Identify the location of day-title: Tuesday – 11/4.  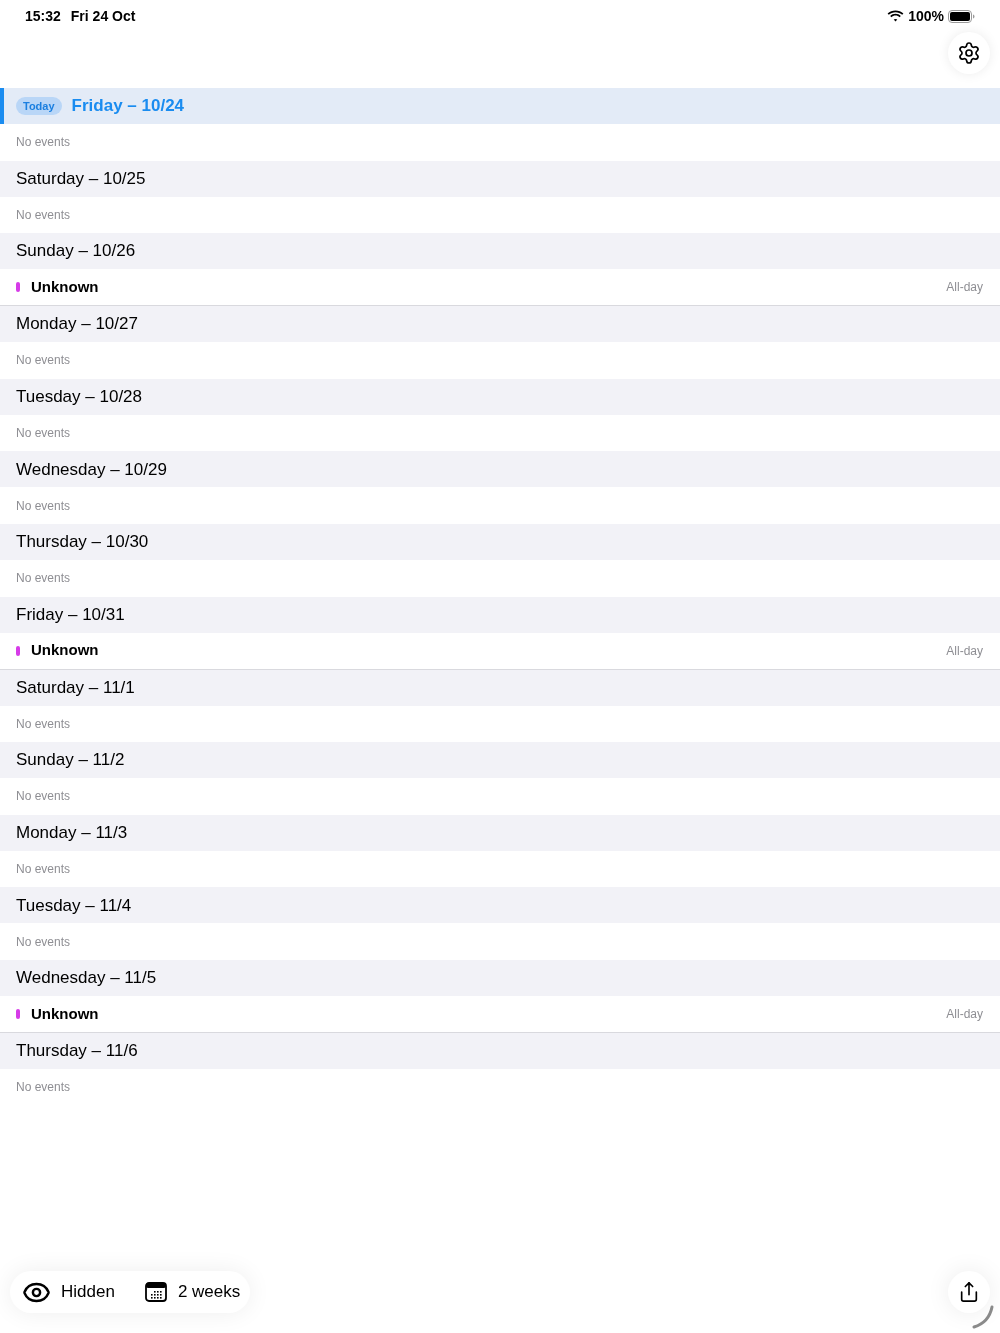
(74, 905).